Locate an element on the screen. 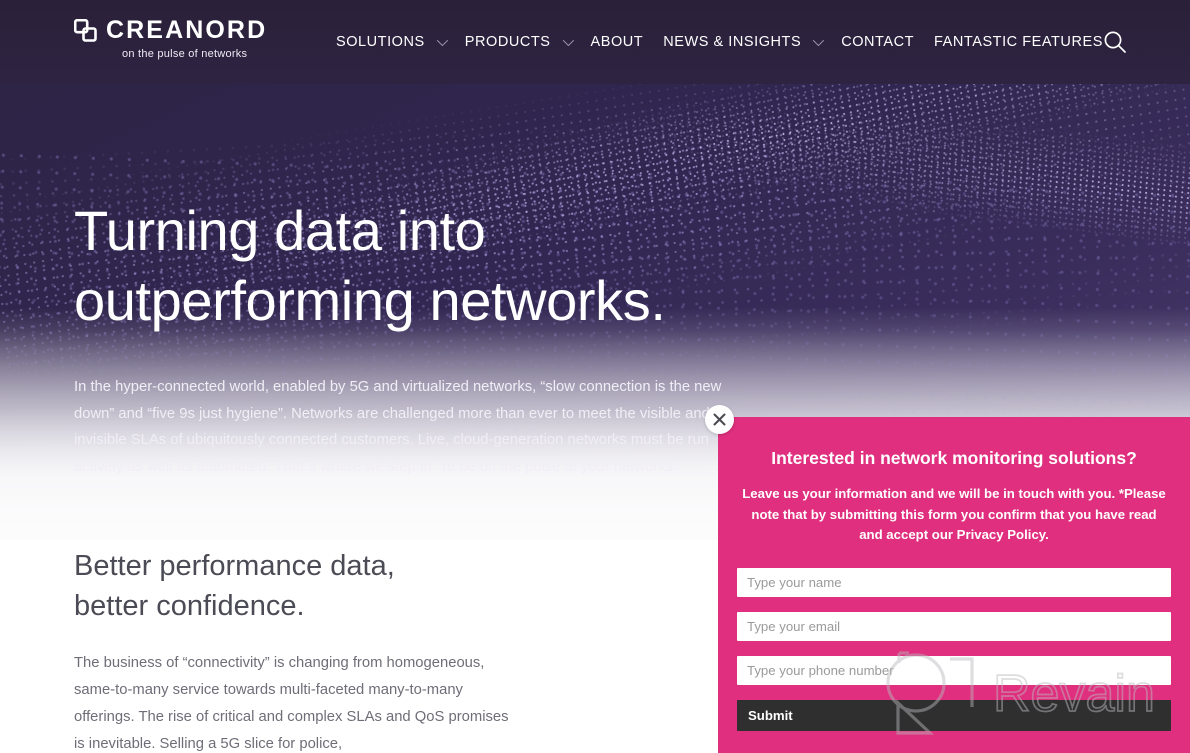 This screenshot has height=753, width=1190. brand-wordmark: CREANORD is located at coordinates (187, 30).